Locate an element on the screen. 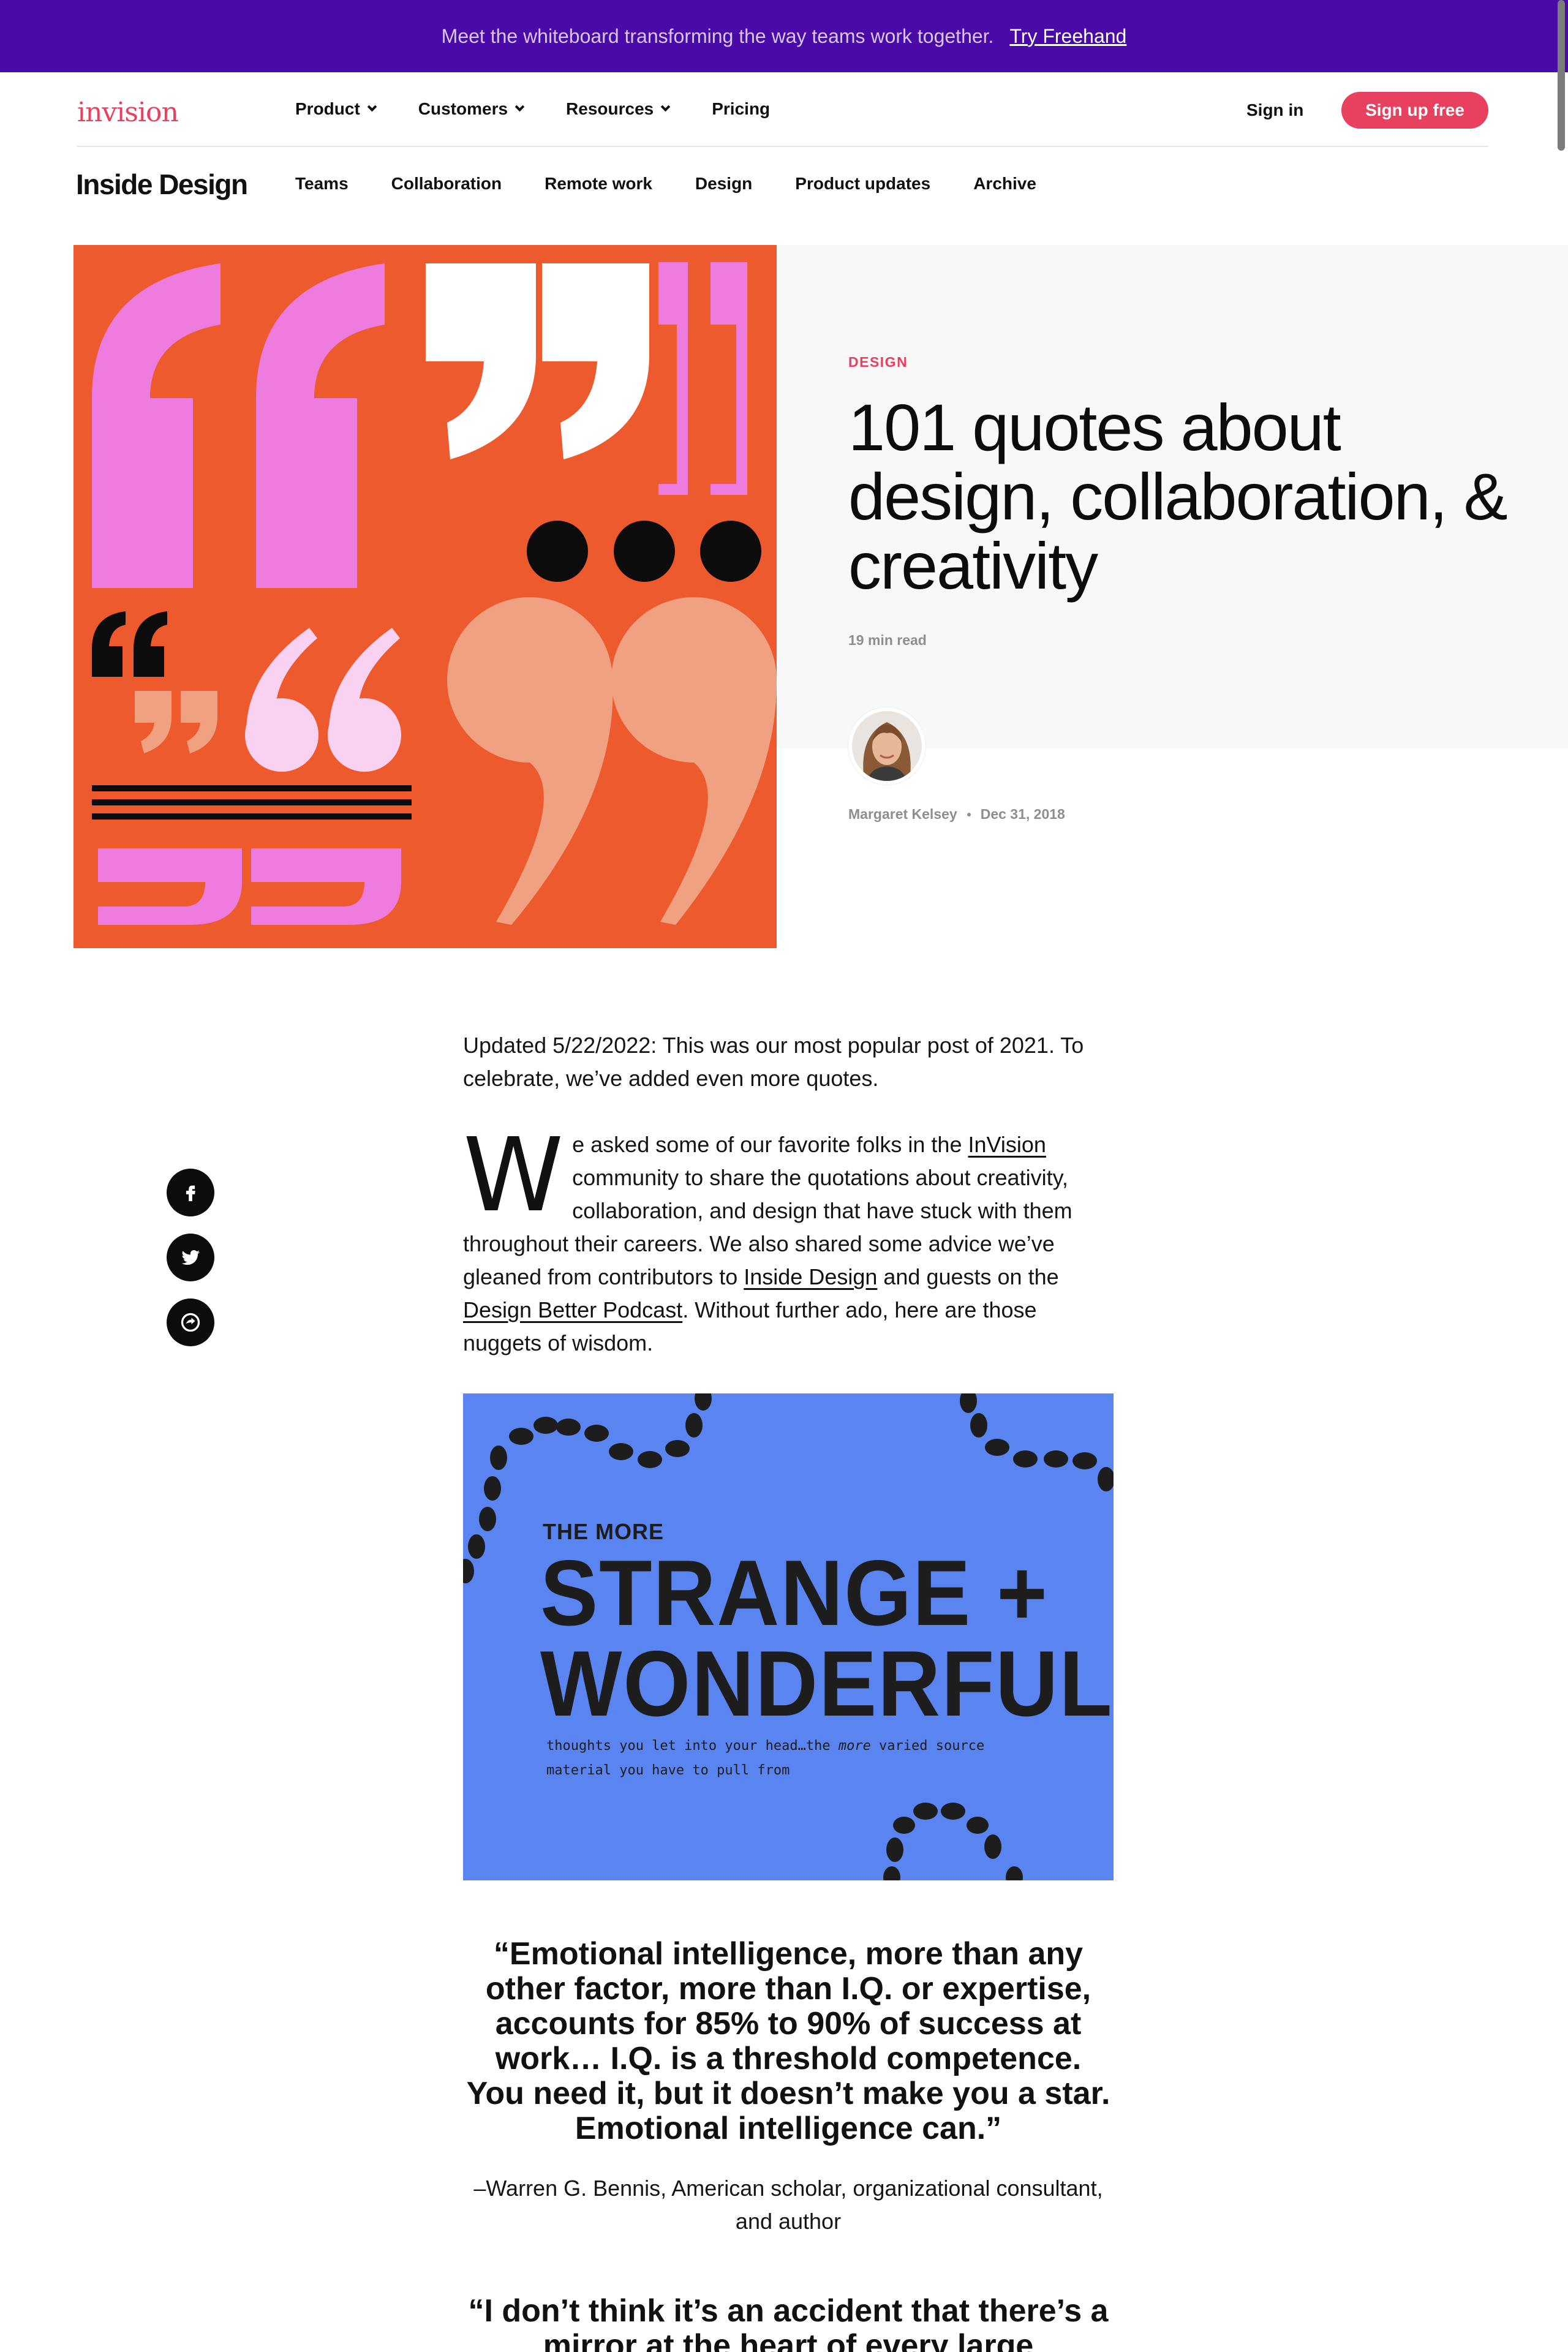 The height and width of the screenshot is (2352, 1568). nav-item-resources: Resources is located at coordinates (619, 109).